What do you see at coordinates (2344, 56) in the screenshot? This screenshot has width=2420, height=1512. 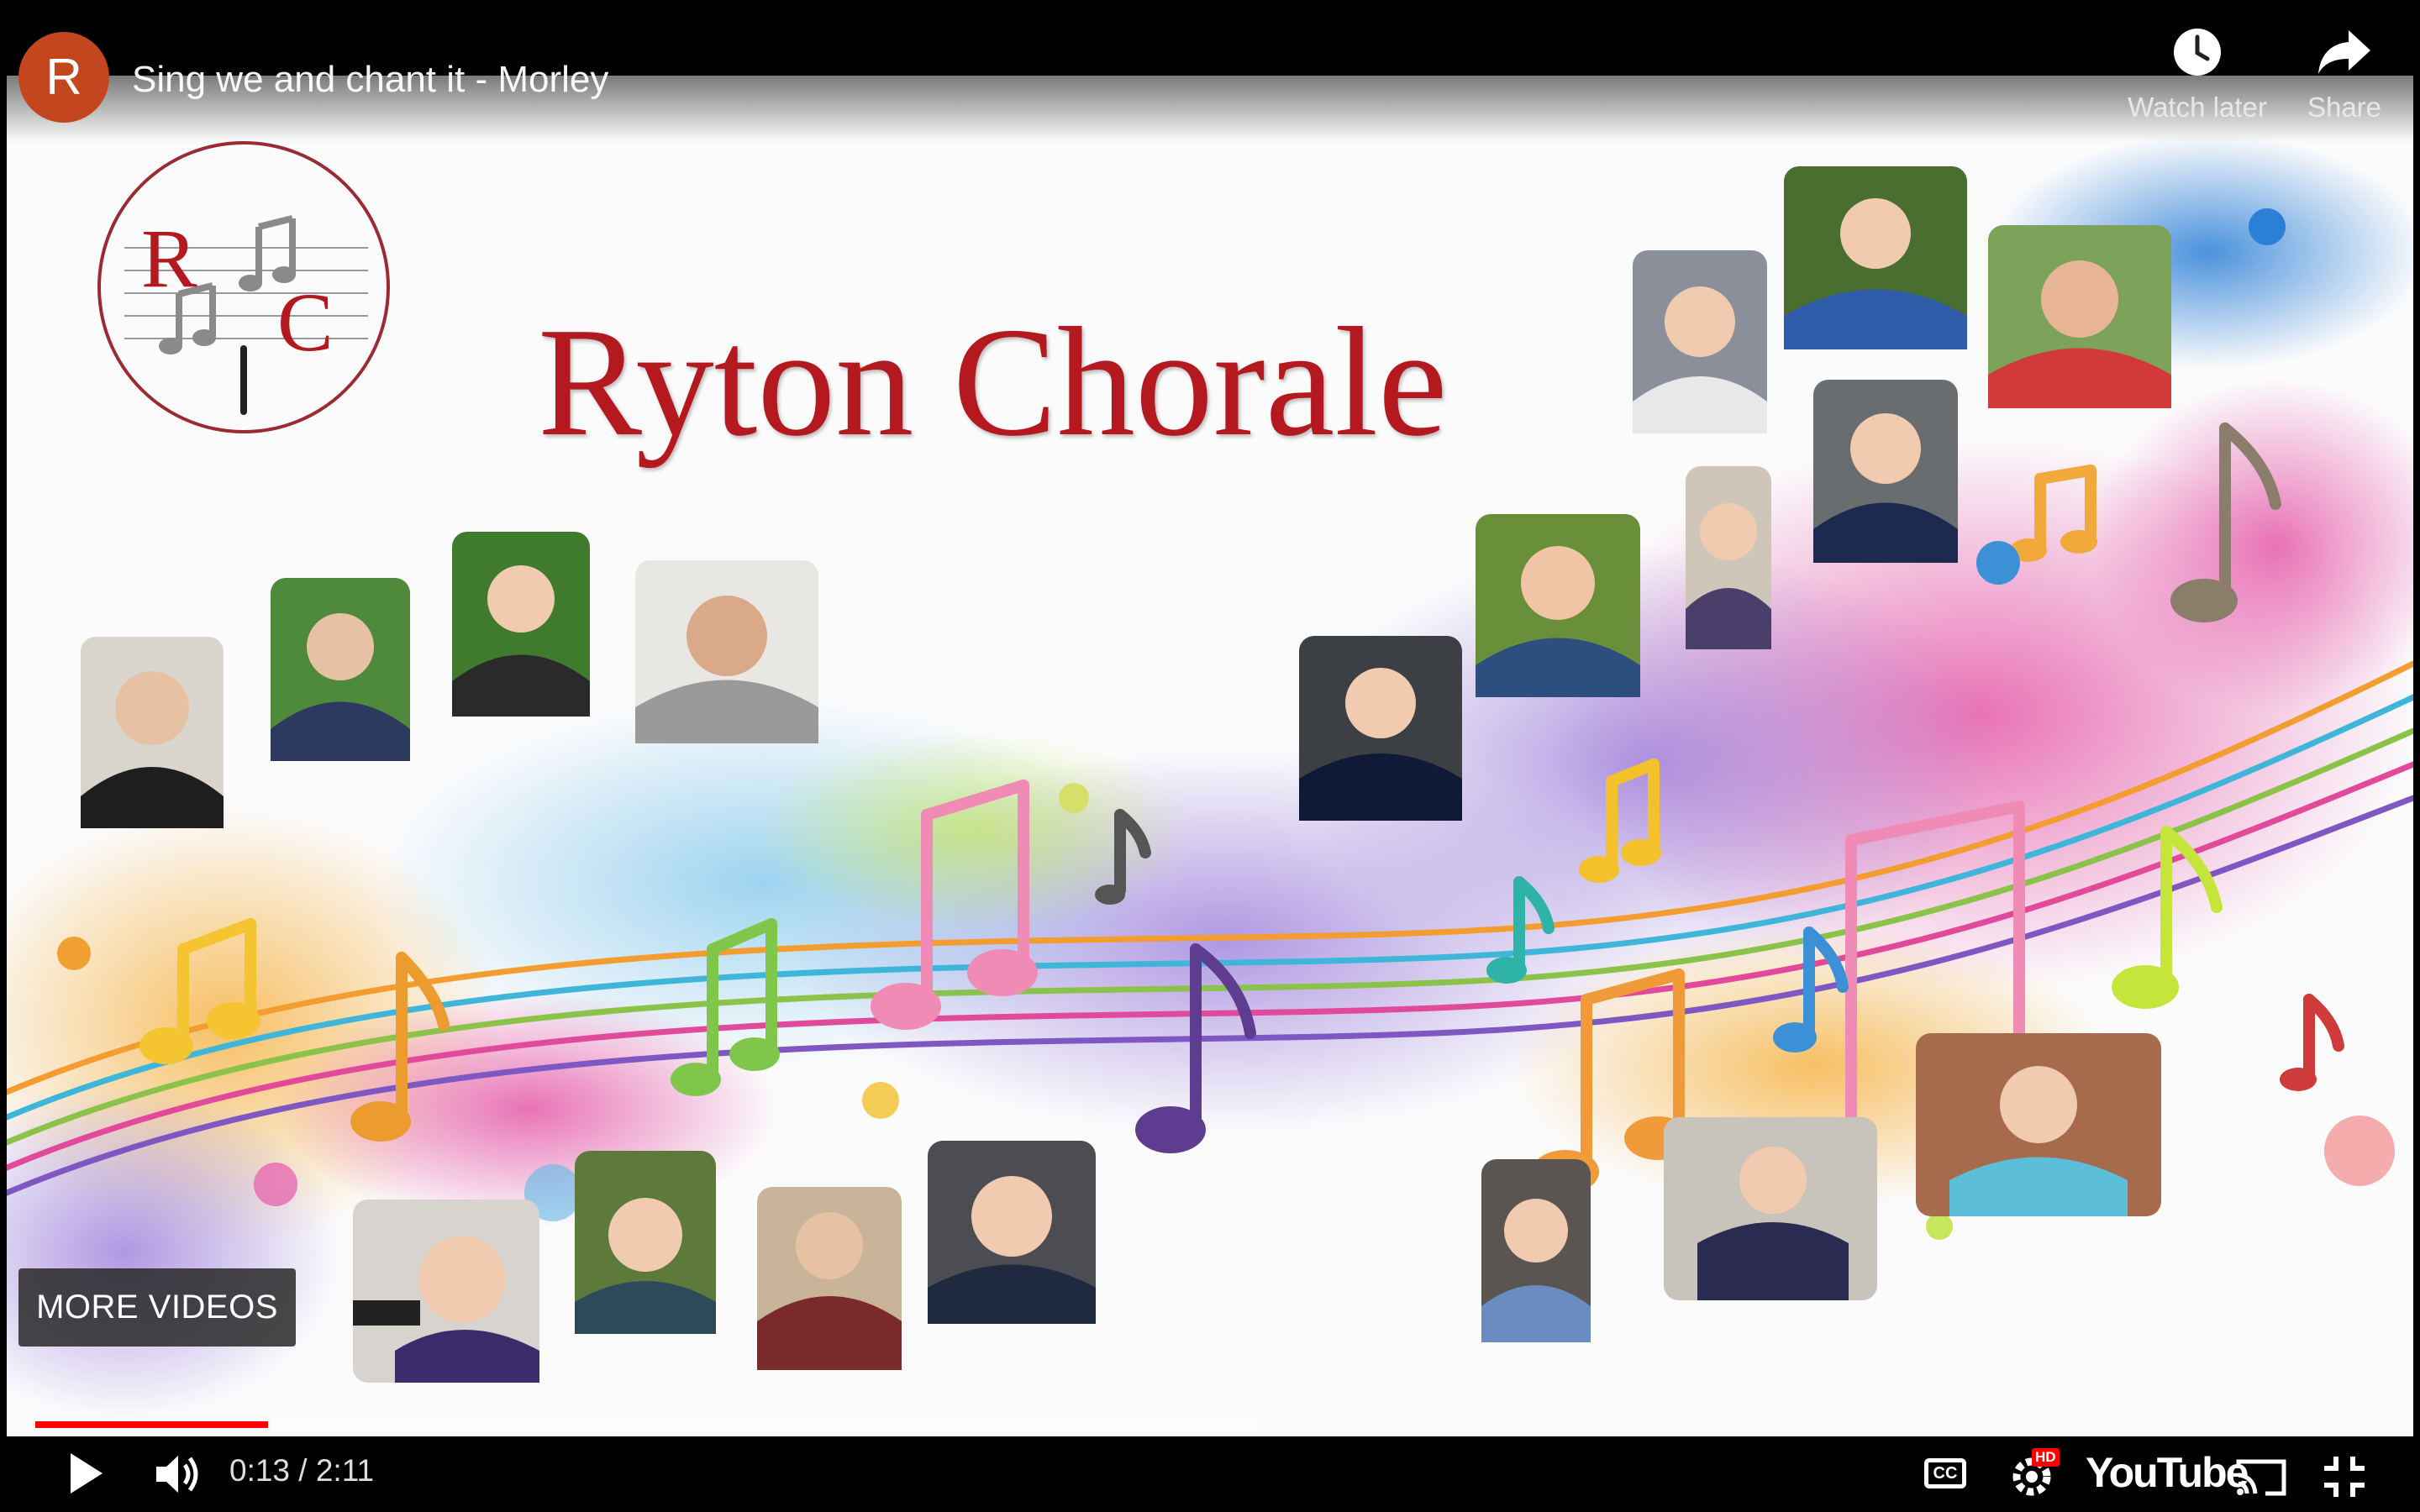 I see `share-icon` at bounding box center [2344, 56].